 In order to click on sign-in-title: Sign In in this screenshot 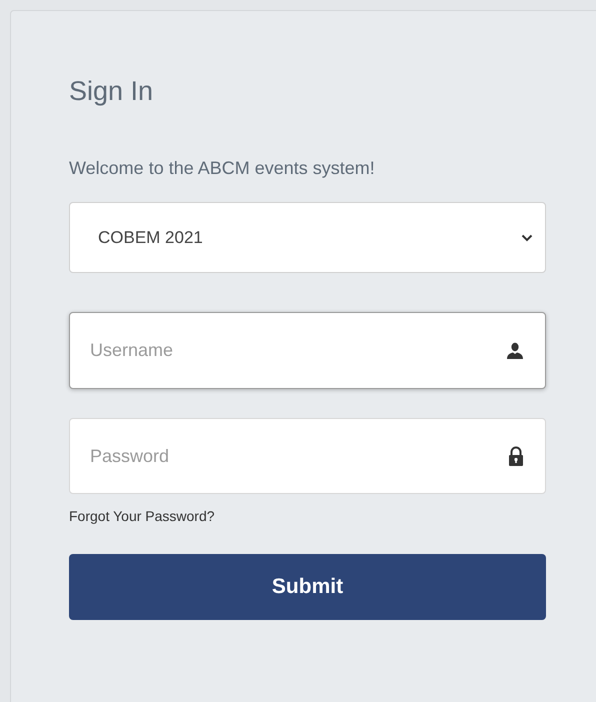, I will do `click(111, 91)`.